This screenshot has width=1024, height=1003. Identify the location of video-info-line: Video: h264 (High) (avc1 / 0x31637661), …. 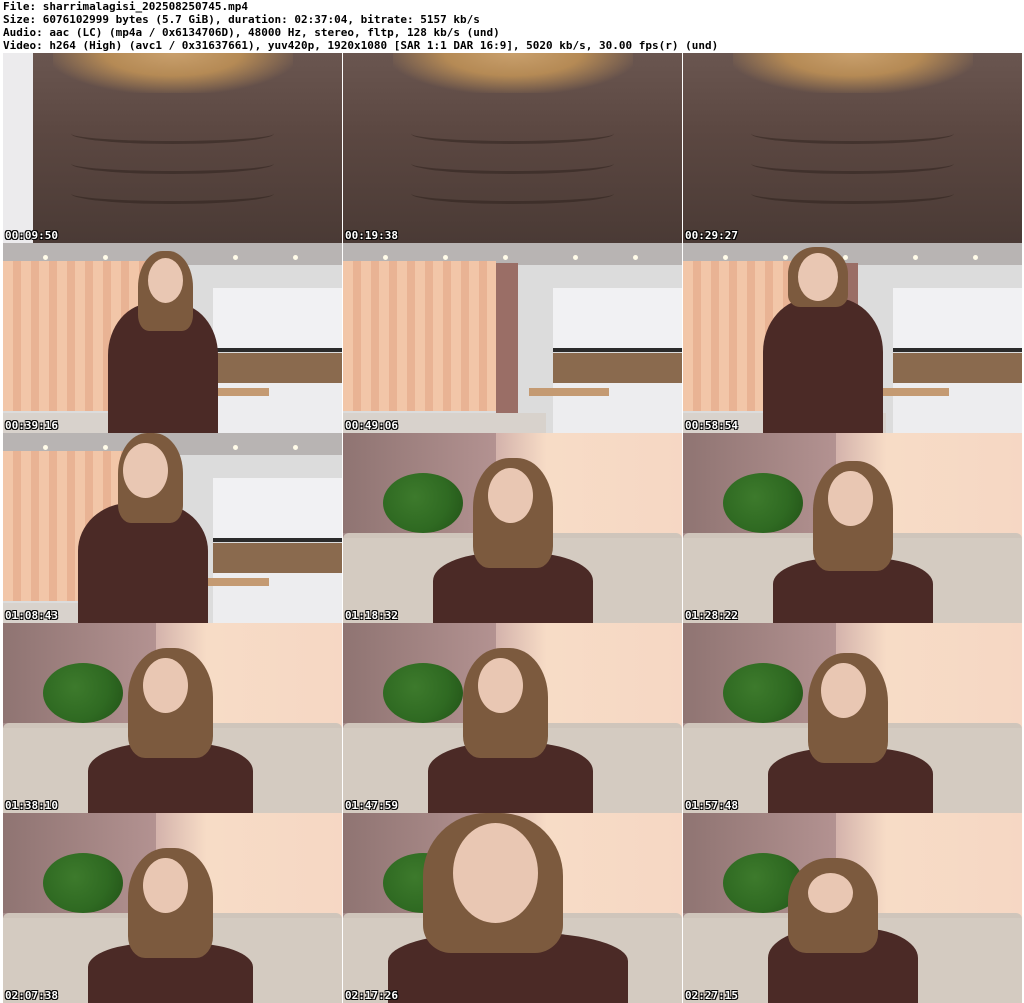
(361, 45).